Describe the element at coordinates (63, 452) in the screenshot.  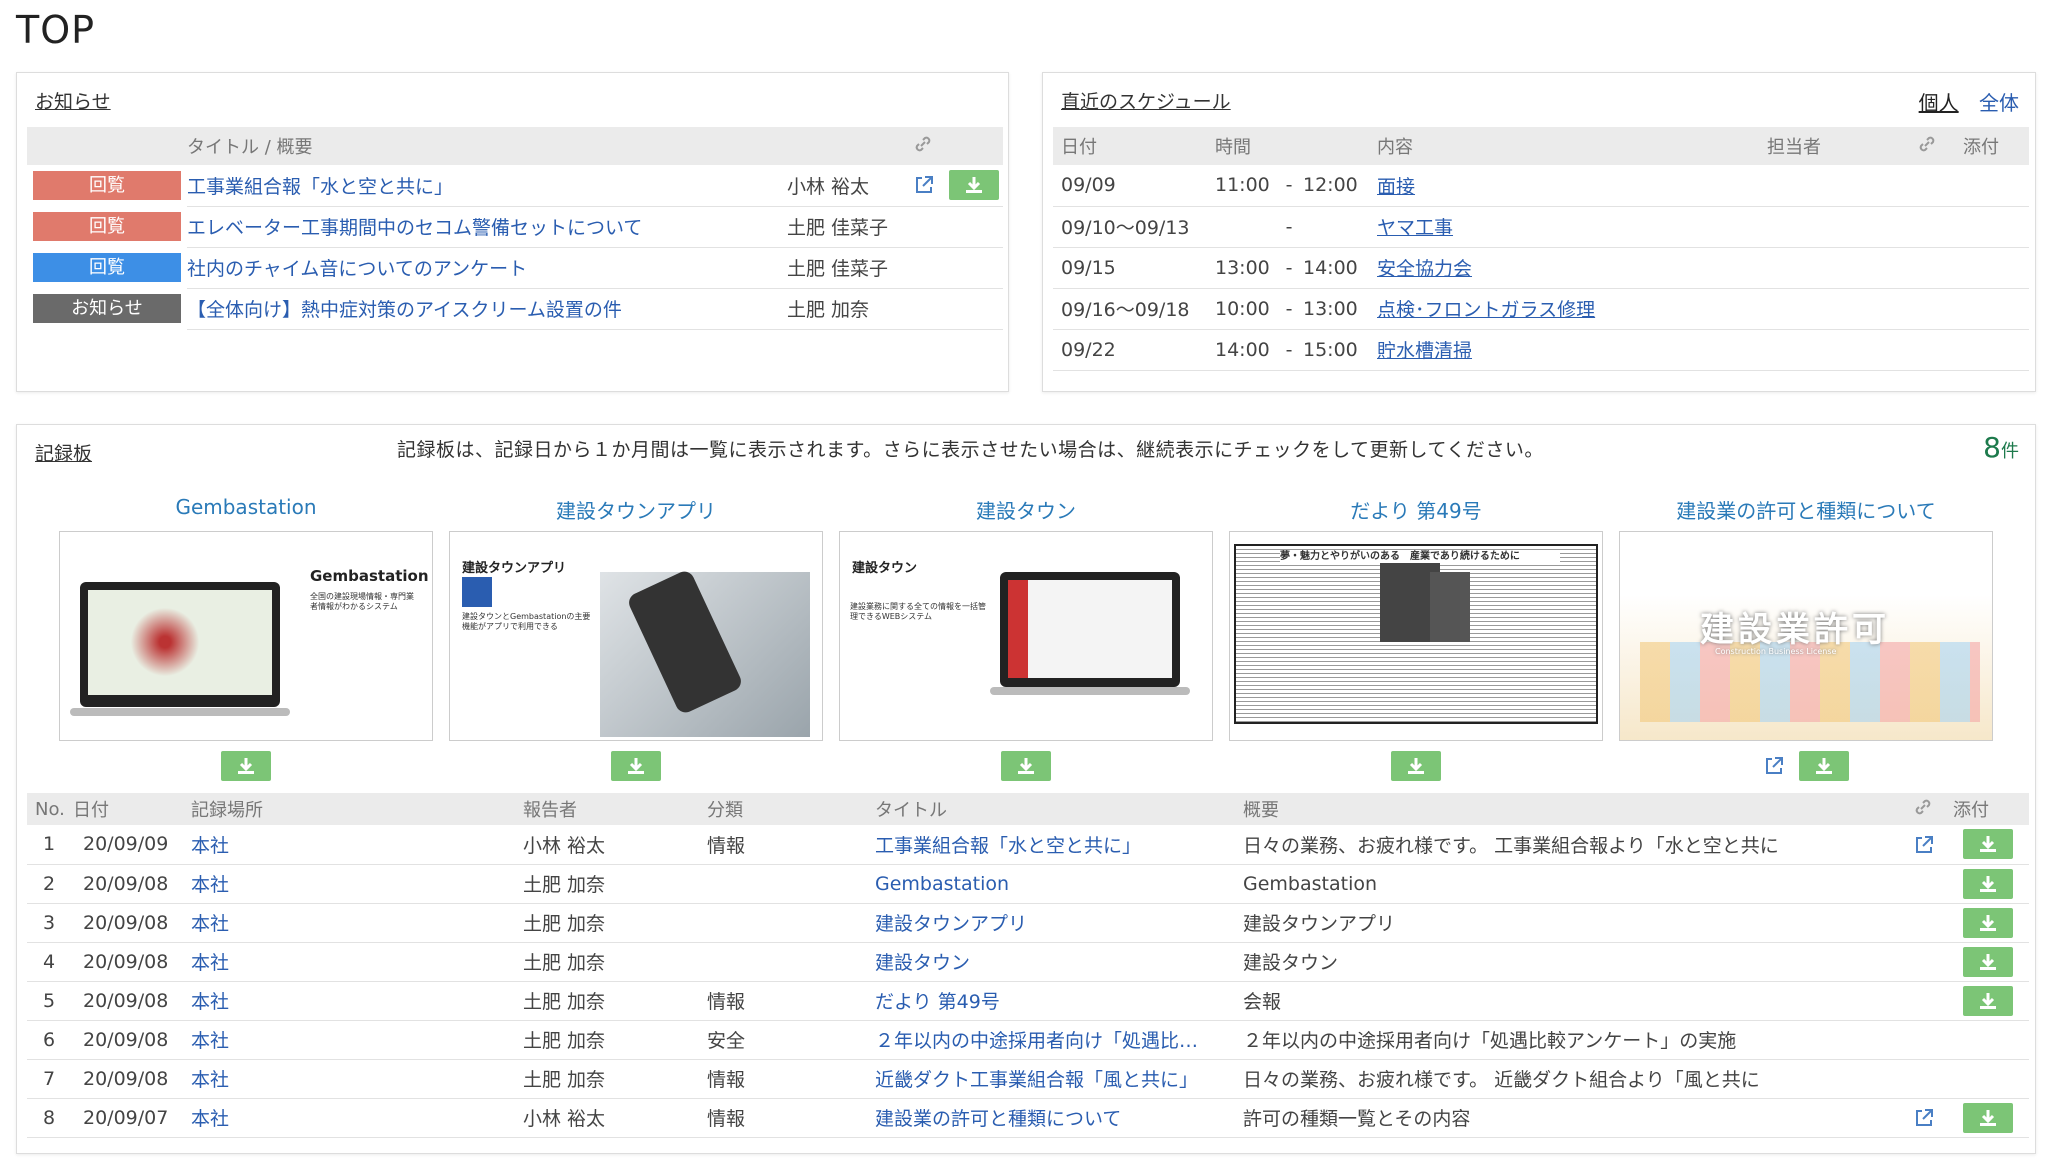
I see `board-heading: 記録板` at that location.